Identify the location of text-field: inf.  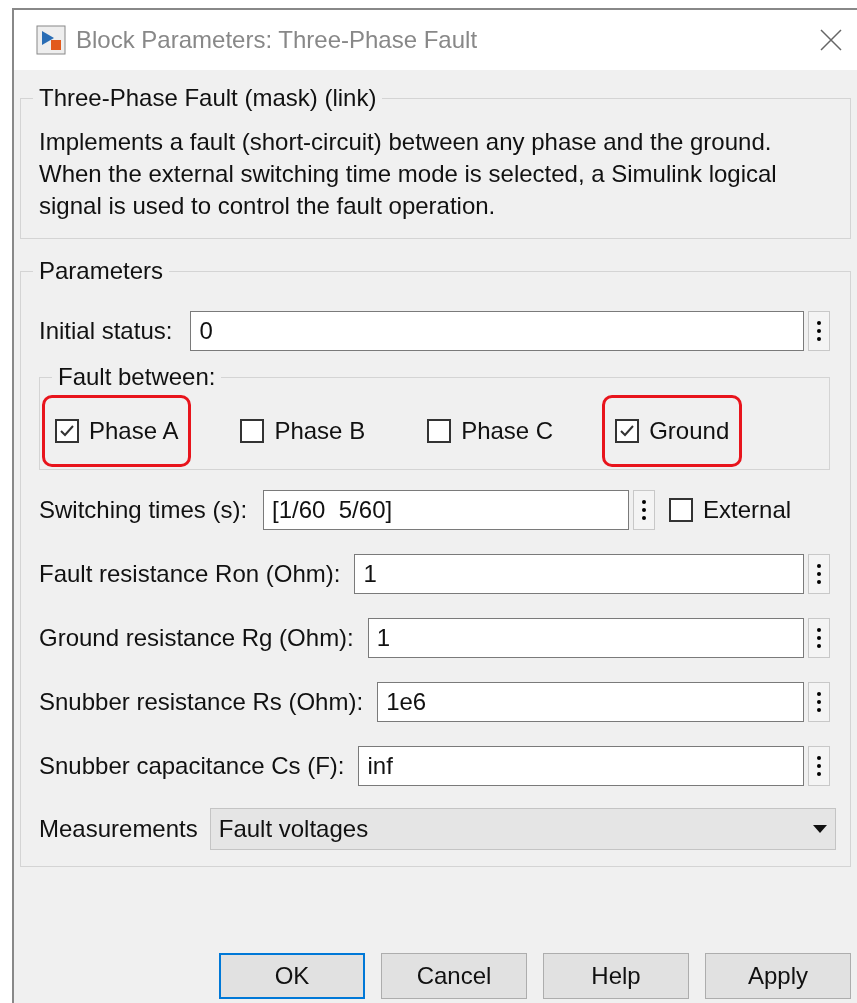
(581, 766).